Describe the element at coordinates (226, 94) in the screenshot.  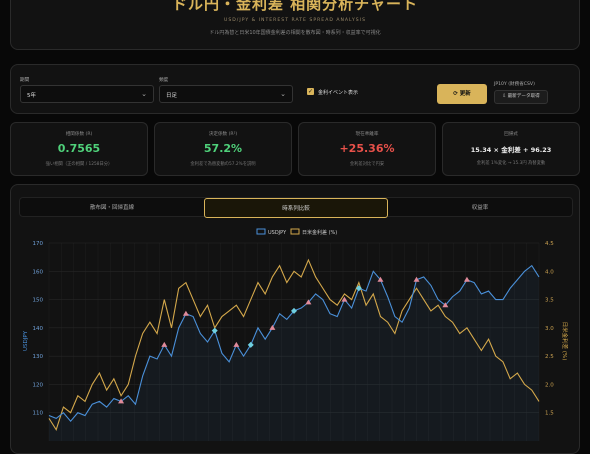
I see `freq-select: 日足 ⌄` at that location.